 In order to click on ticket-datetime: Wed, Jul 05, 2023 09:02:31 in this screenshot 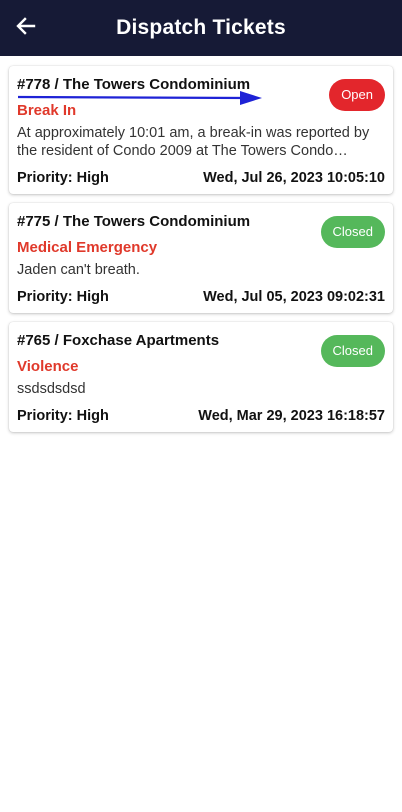, I will do `click(294, 297)`.